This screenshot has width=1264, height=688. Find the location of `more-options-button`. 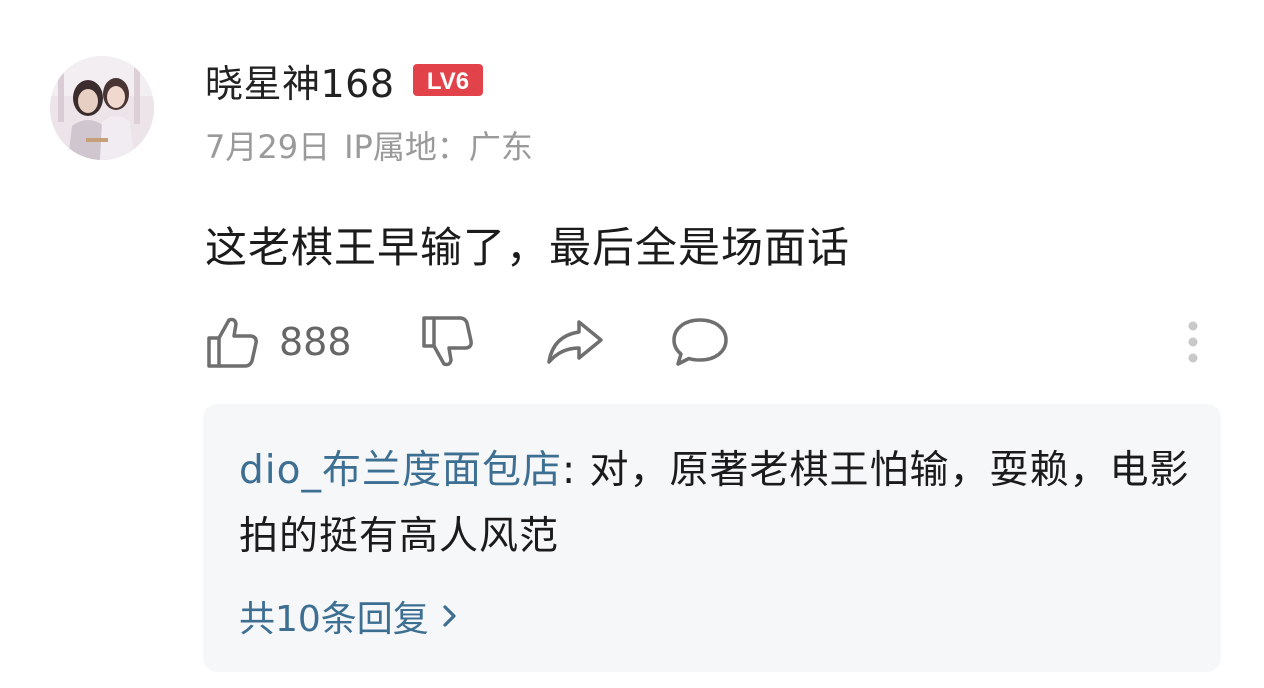

more-options-button is located at coordinates (1193, 342).